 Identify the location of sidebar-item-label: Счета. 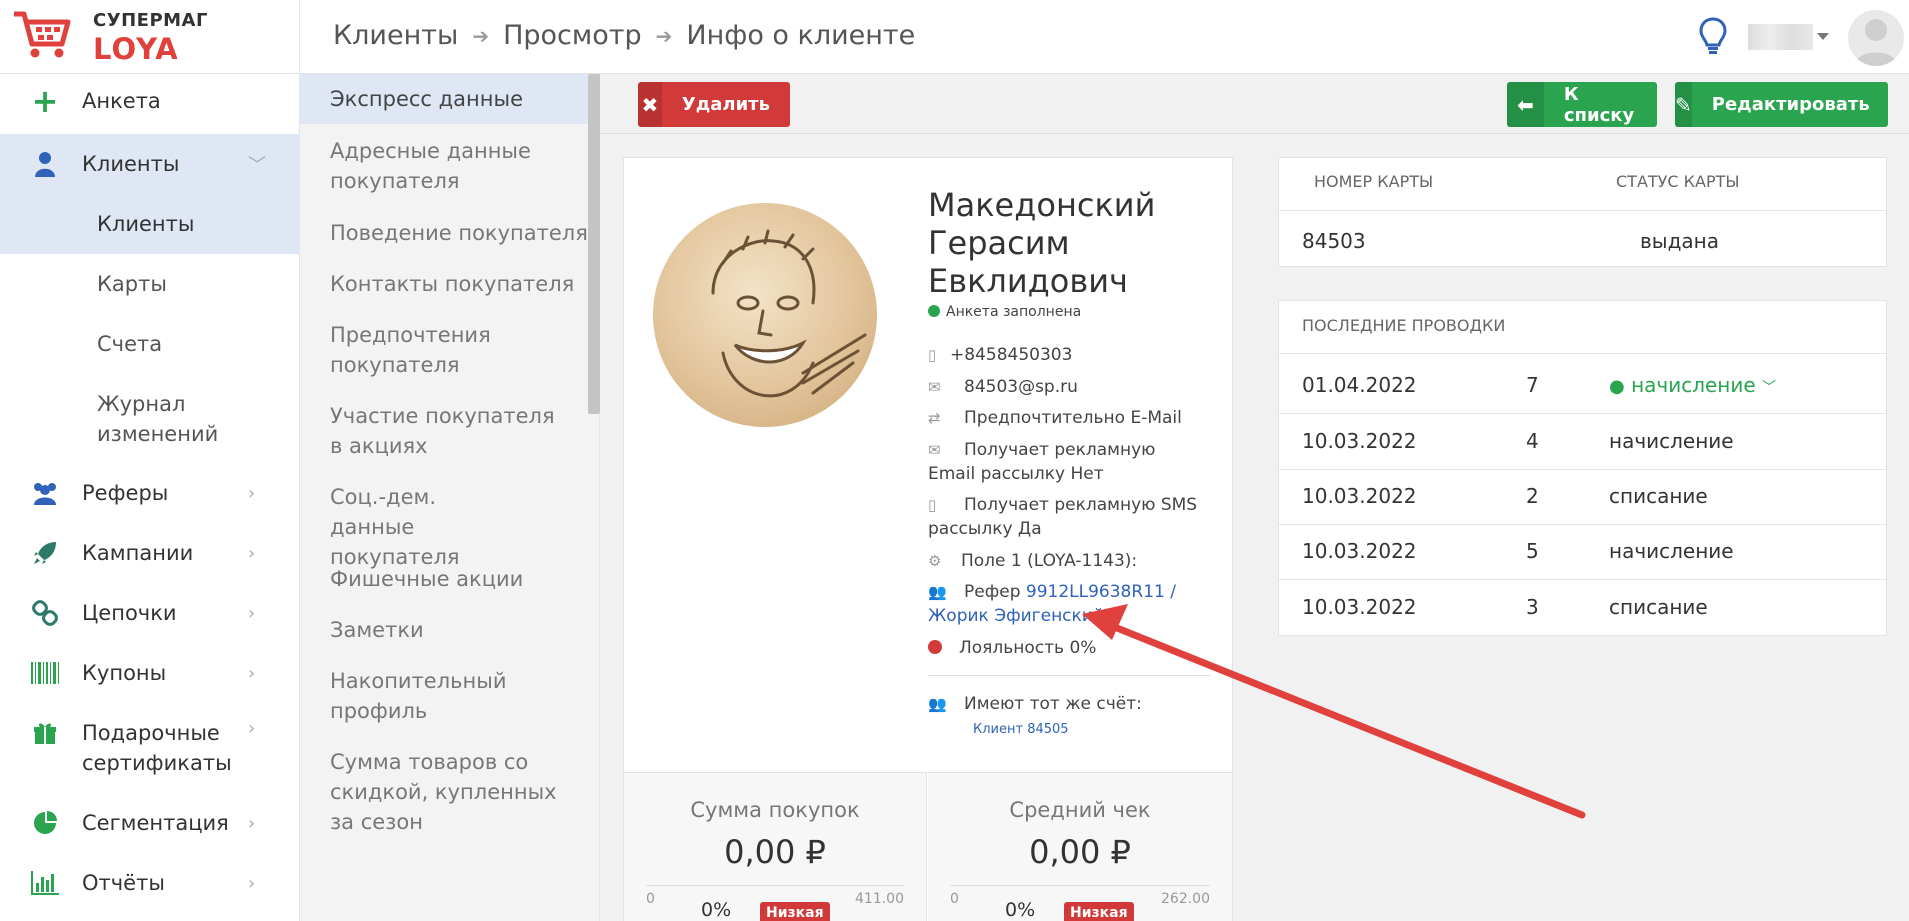
(130, 344).